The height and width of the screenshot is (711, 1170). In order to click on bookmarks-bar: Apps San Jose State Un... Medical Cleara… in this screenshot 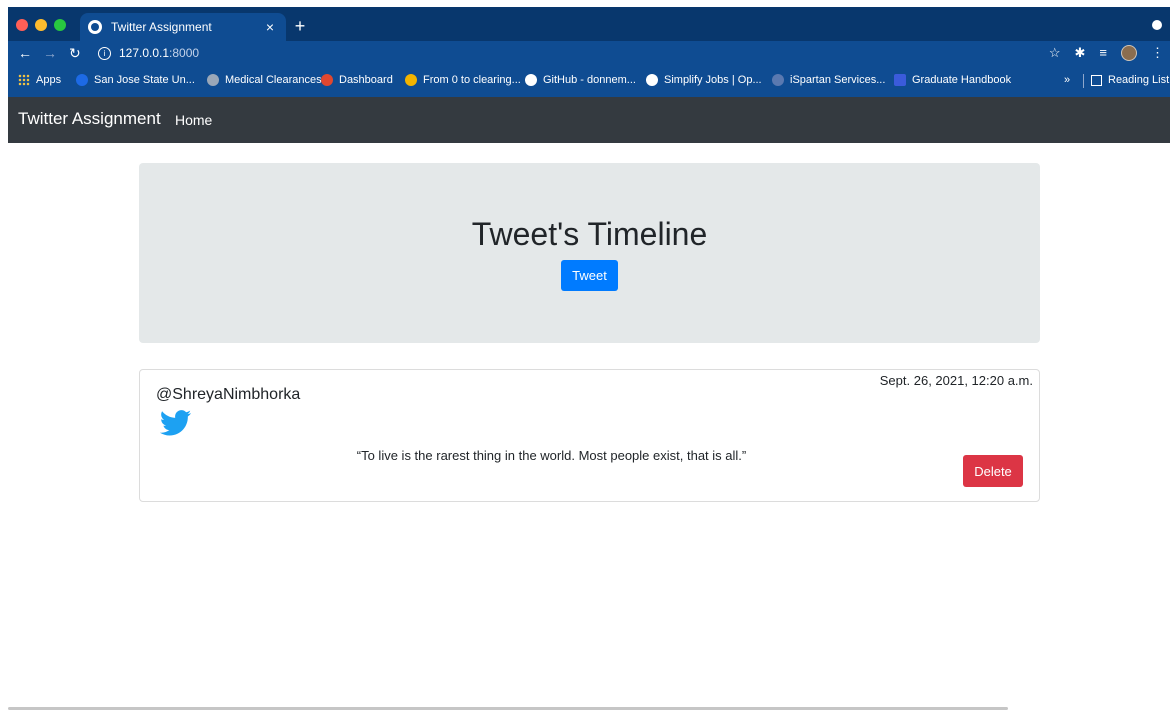, I will do `click(589, 81)`.